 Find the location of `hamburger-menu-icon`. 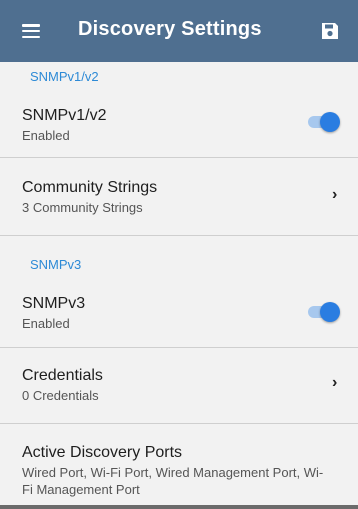

hamburger-menu-icon is located at coordinates (31, 31).